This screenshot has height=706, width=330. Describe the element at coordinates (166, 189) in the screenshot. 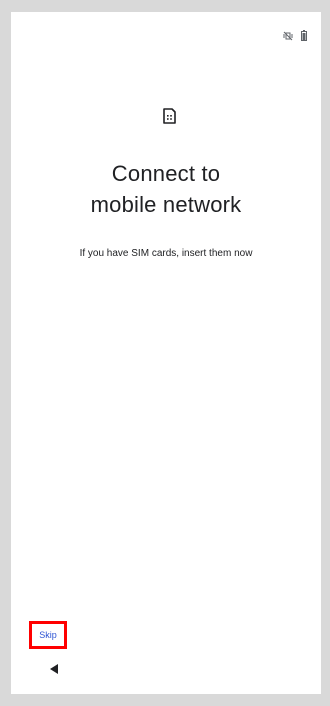

I see `page-title: Connect to mobile network` at that location.